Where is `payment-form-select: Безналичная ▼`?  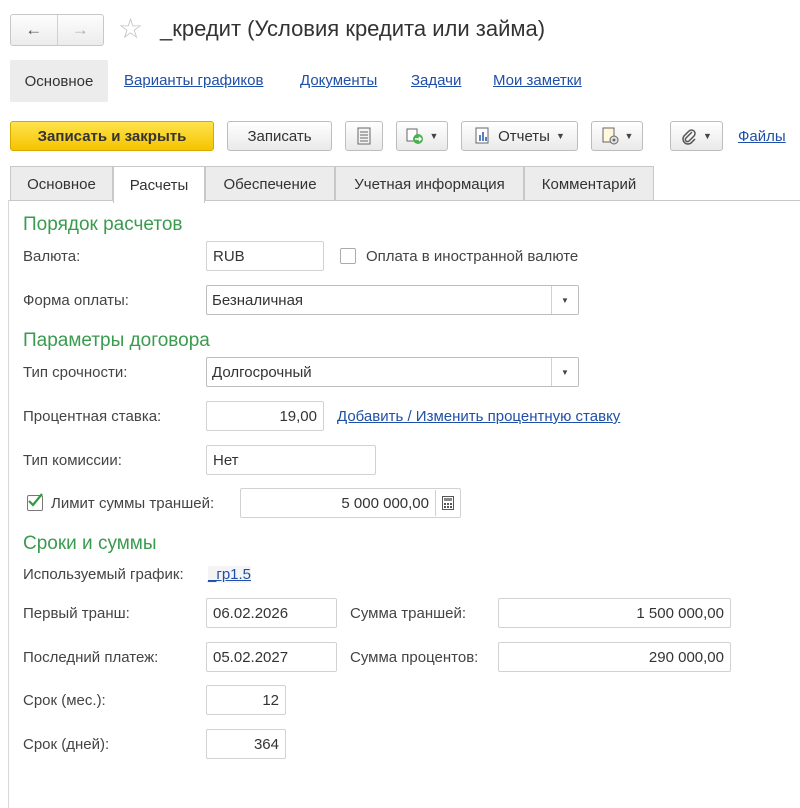
payment-form-select: Безналичная ▼ is located at coordinates (392, 300).